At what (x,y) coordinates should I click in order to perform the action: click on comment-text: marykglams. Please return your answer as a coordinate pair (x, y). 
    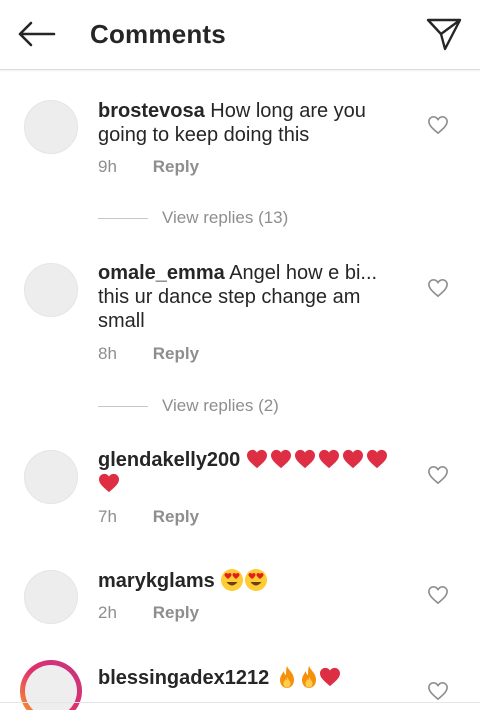
    Looking at the image, I should click on (253, 580).